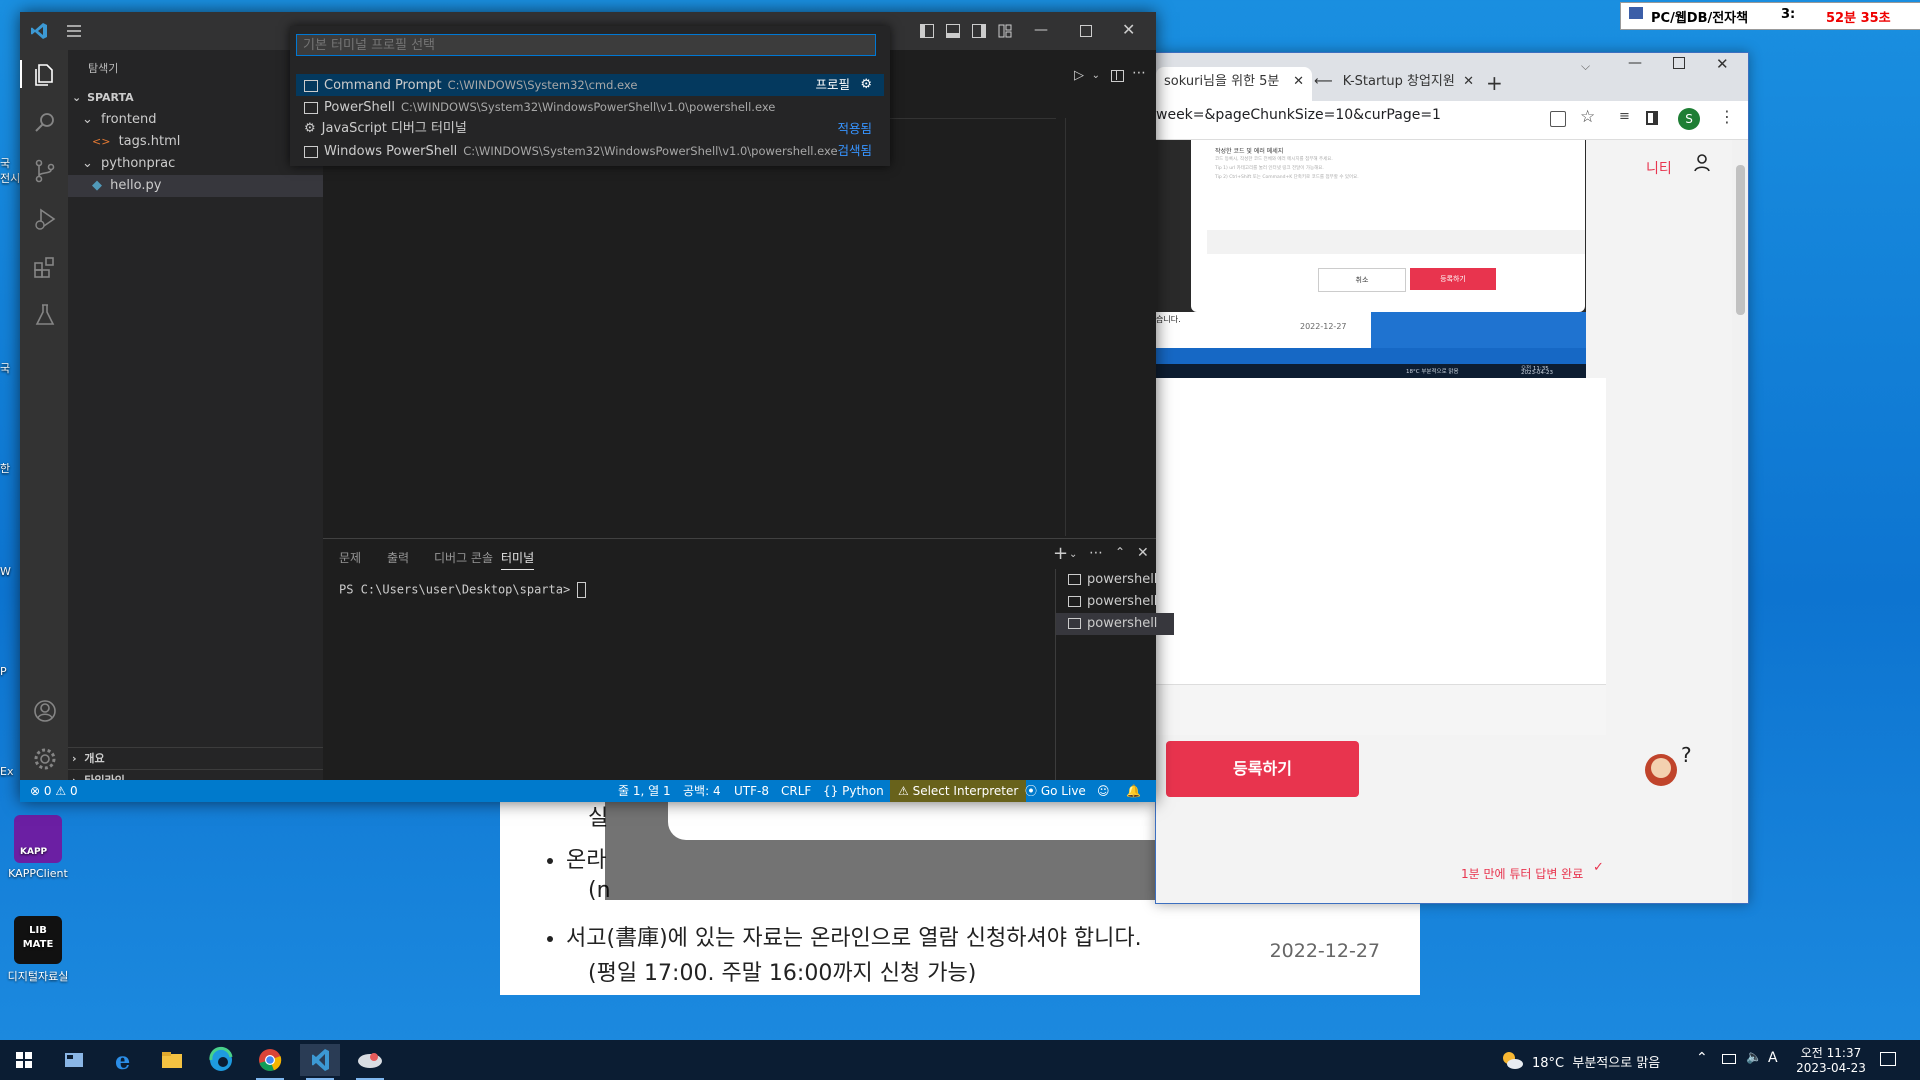 Image resolution: width=1920 pixels, height=1080 pixels. What do you see at coordinates (195, 120) in the screenshot?
I see `tree-item-frontend: ⌄ frontend` at bounding box center [195, 120].